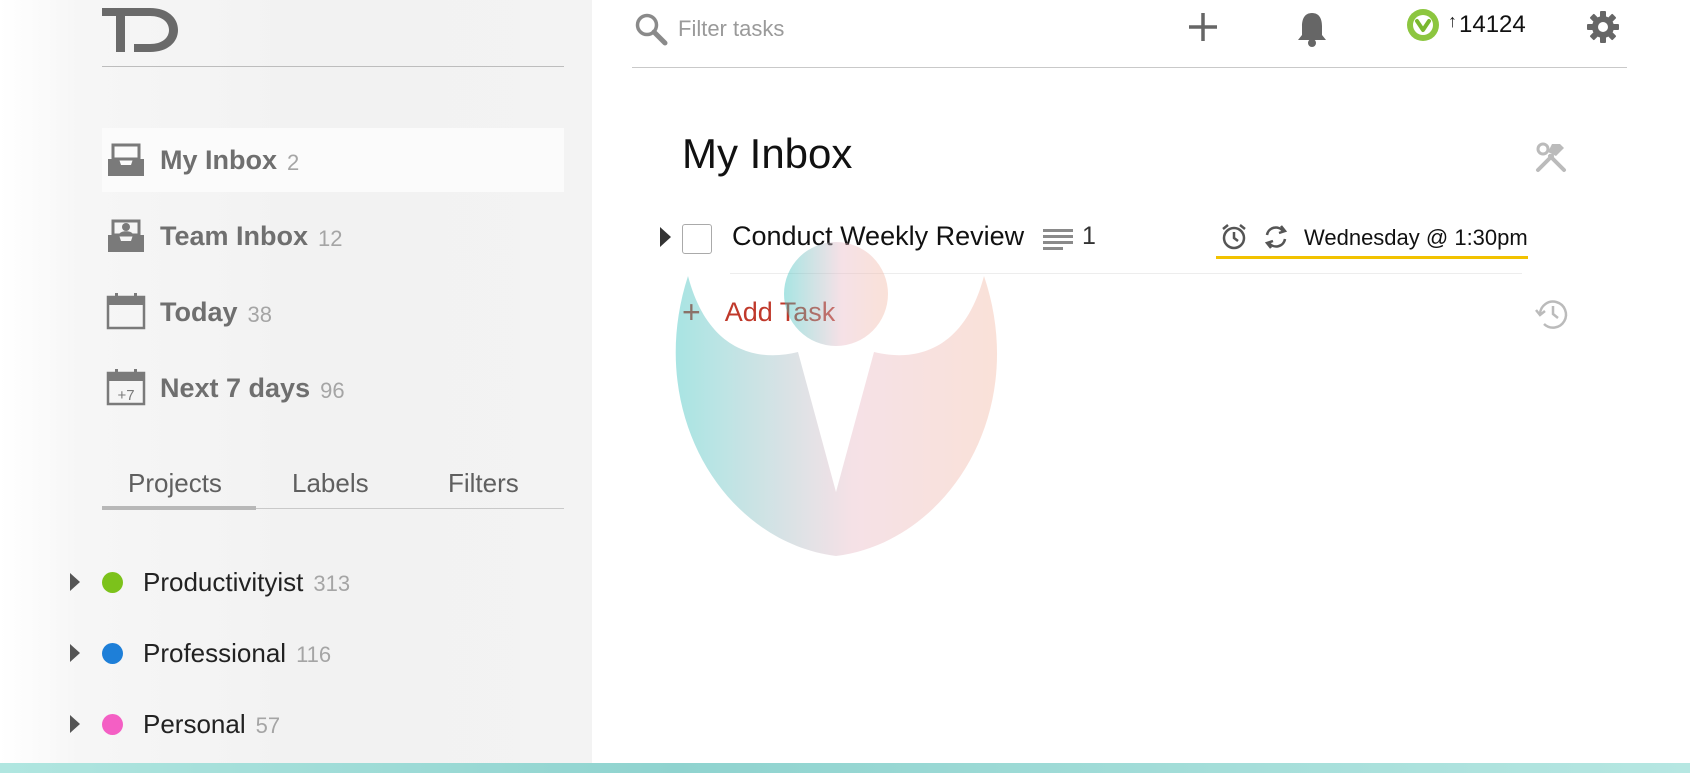 This screenshot has height=773, width=1690. What do you see at coordinates (1492, 24) in the screenshot?
I see `karma-points: 14124` at bounding box center [1492, 24].